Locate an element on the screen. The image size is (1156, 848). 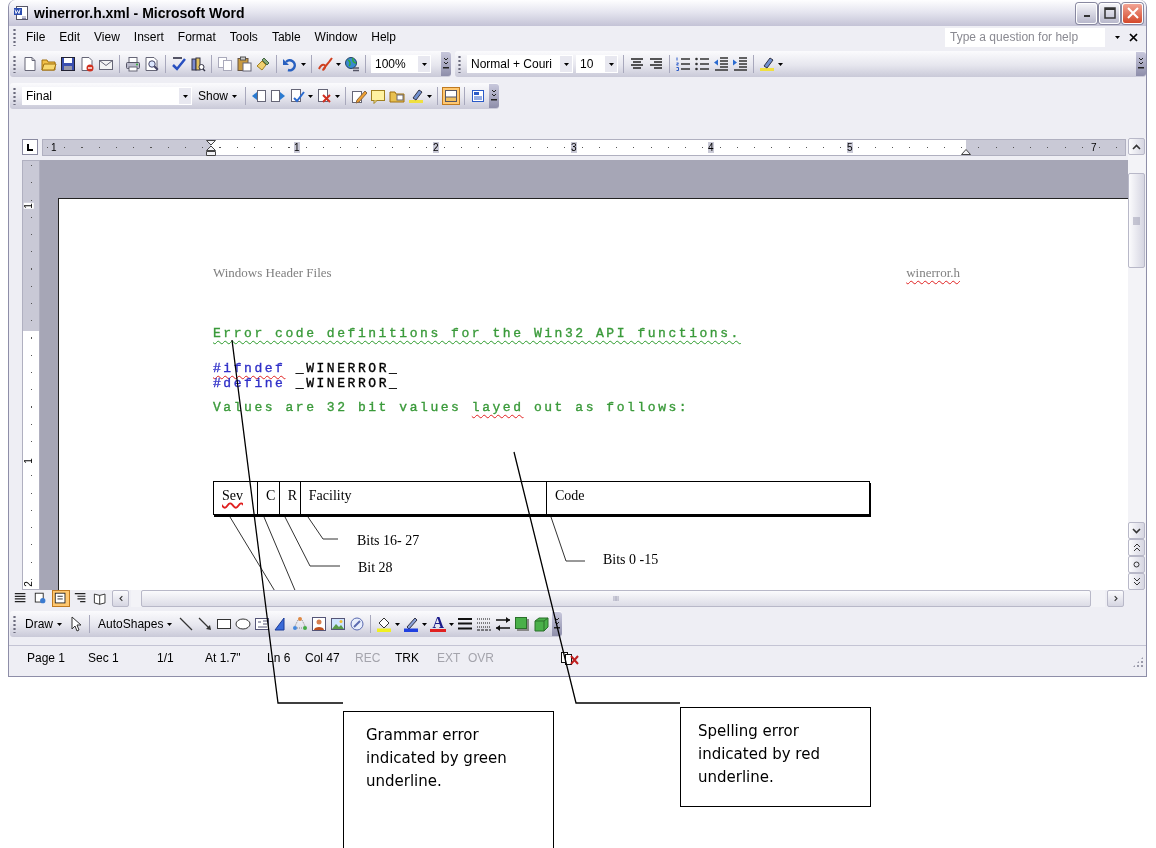
save-icon is located at coordinates (68, 64).